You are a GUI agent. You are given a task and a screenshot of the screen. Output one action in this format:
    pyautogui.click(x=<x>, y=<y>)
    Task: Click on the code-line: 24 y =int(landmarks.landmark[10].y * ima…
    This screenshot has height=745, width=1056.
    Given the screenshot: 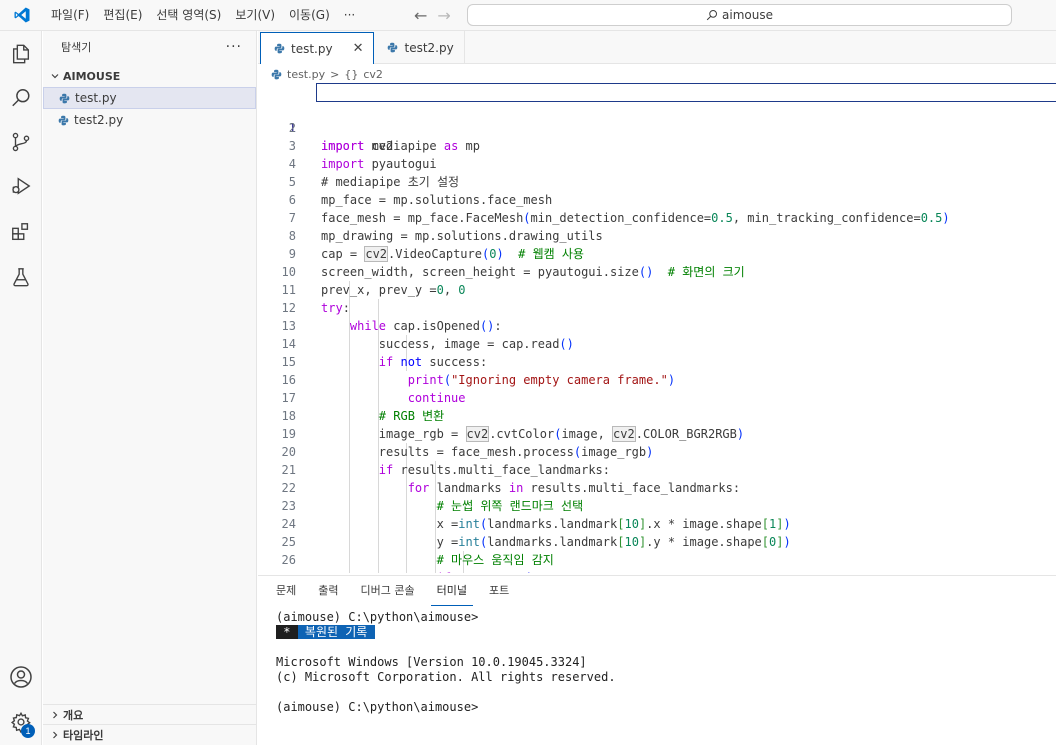 What is the action you would take?
    pyautogui.click(x=657, y=523)
    